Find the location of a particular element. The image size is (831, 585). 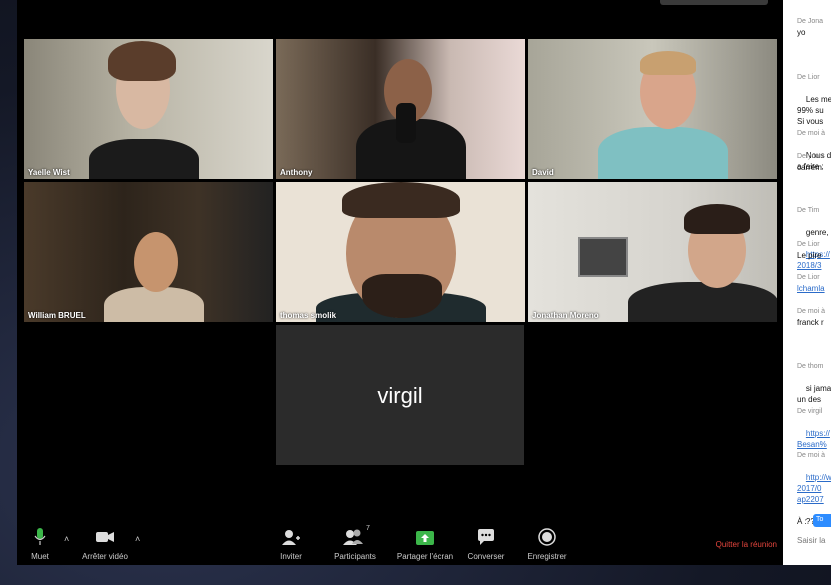

chat-text: carrém is located at coordinates (809, 167).